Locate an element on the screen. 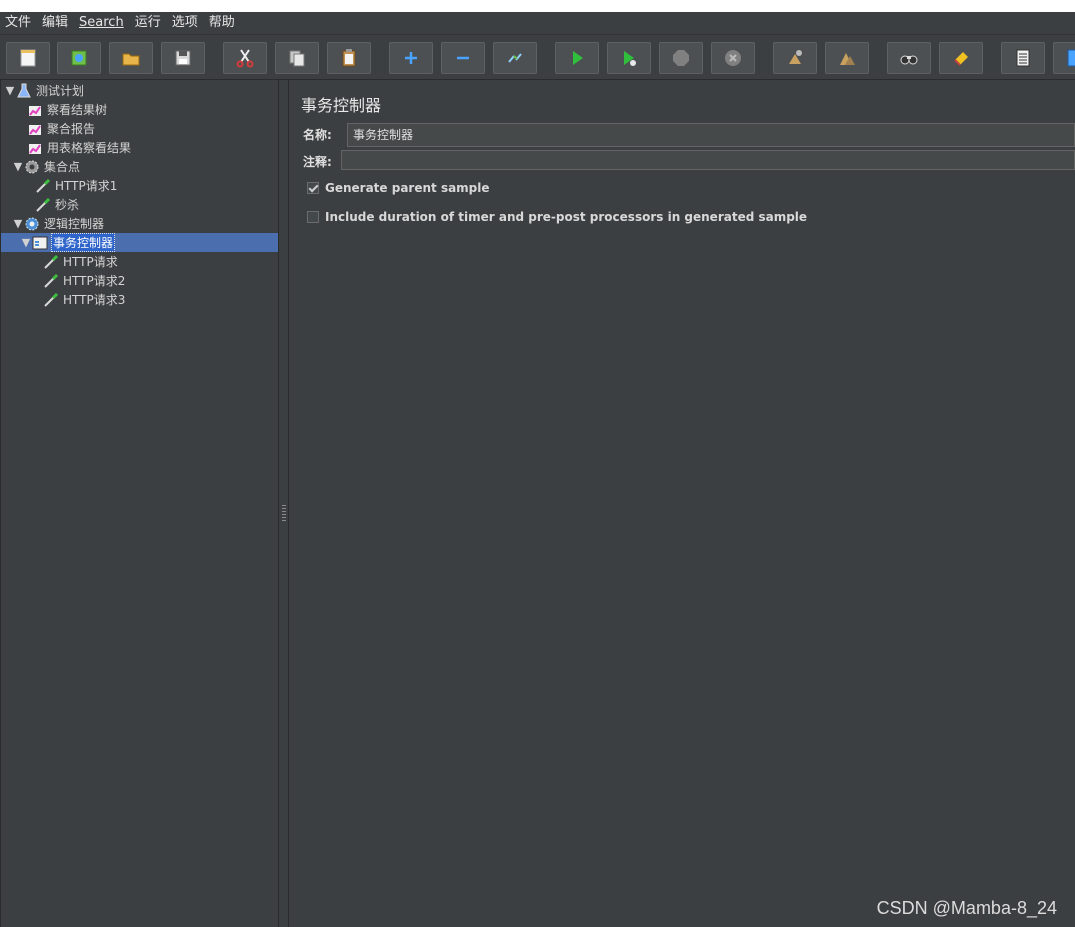 This screenshot has height=927, width=1075. tree-node-http-request-3: HTTP请求3 is located at coordinates (84, 299).